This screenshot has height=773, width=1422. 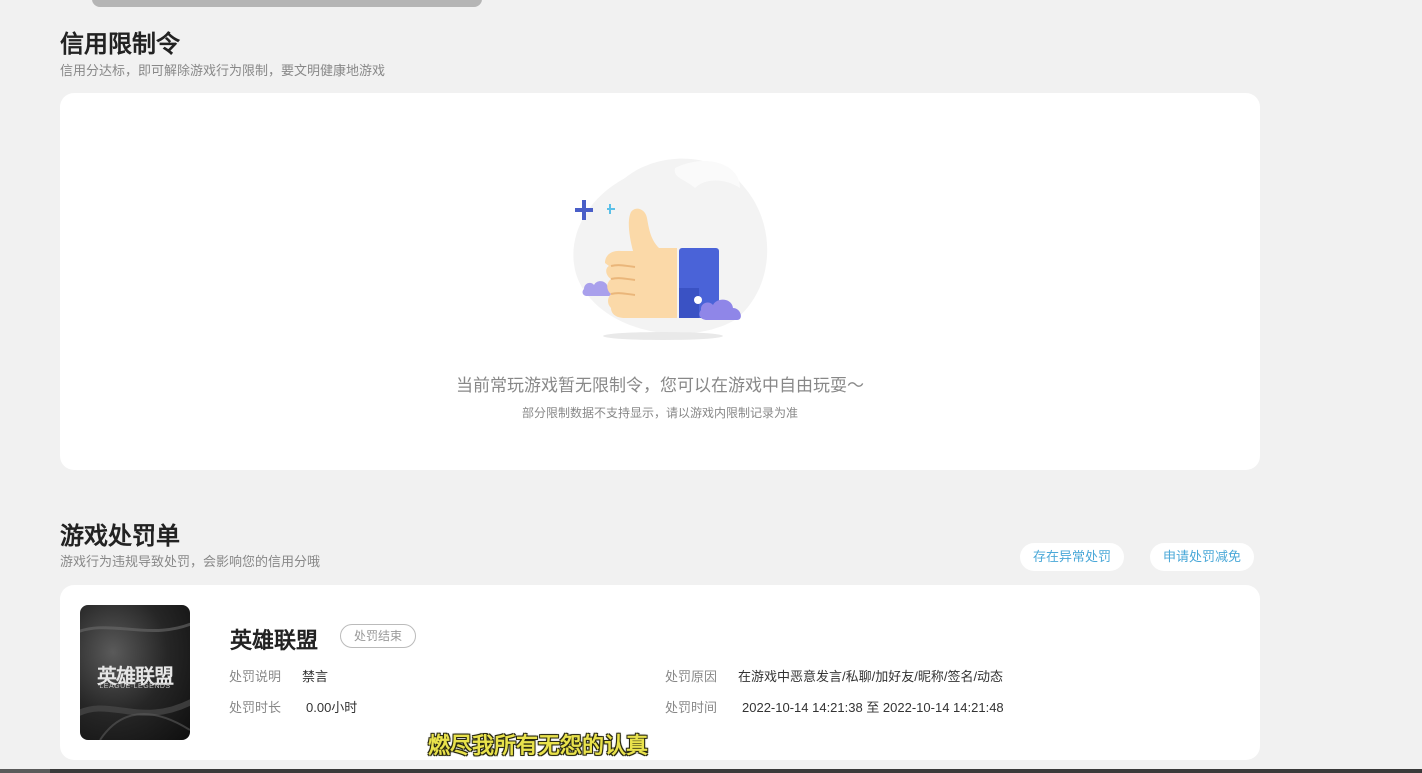 What do you see at coordinates (660, 385) in the screenshot?
I see `no-restriction-message: 当前常玩游戏暂无限制令，您可以在游戏中自由玩耍～` at bounding box center [660, 385].